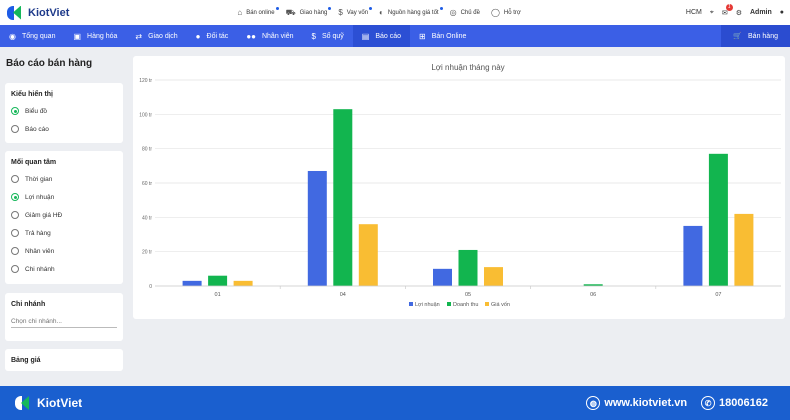 Image resolution: width=790 pixels, height=420 pixels. What do you see at coordinates (64, 322) in the screenshot?
I see `branch-select-input` at bounding box center [64, 322].